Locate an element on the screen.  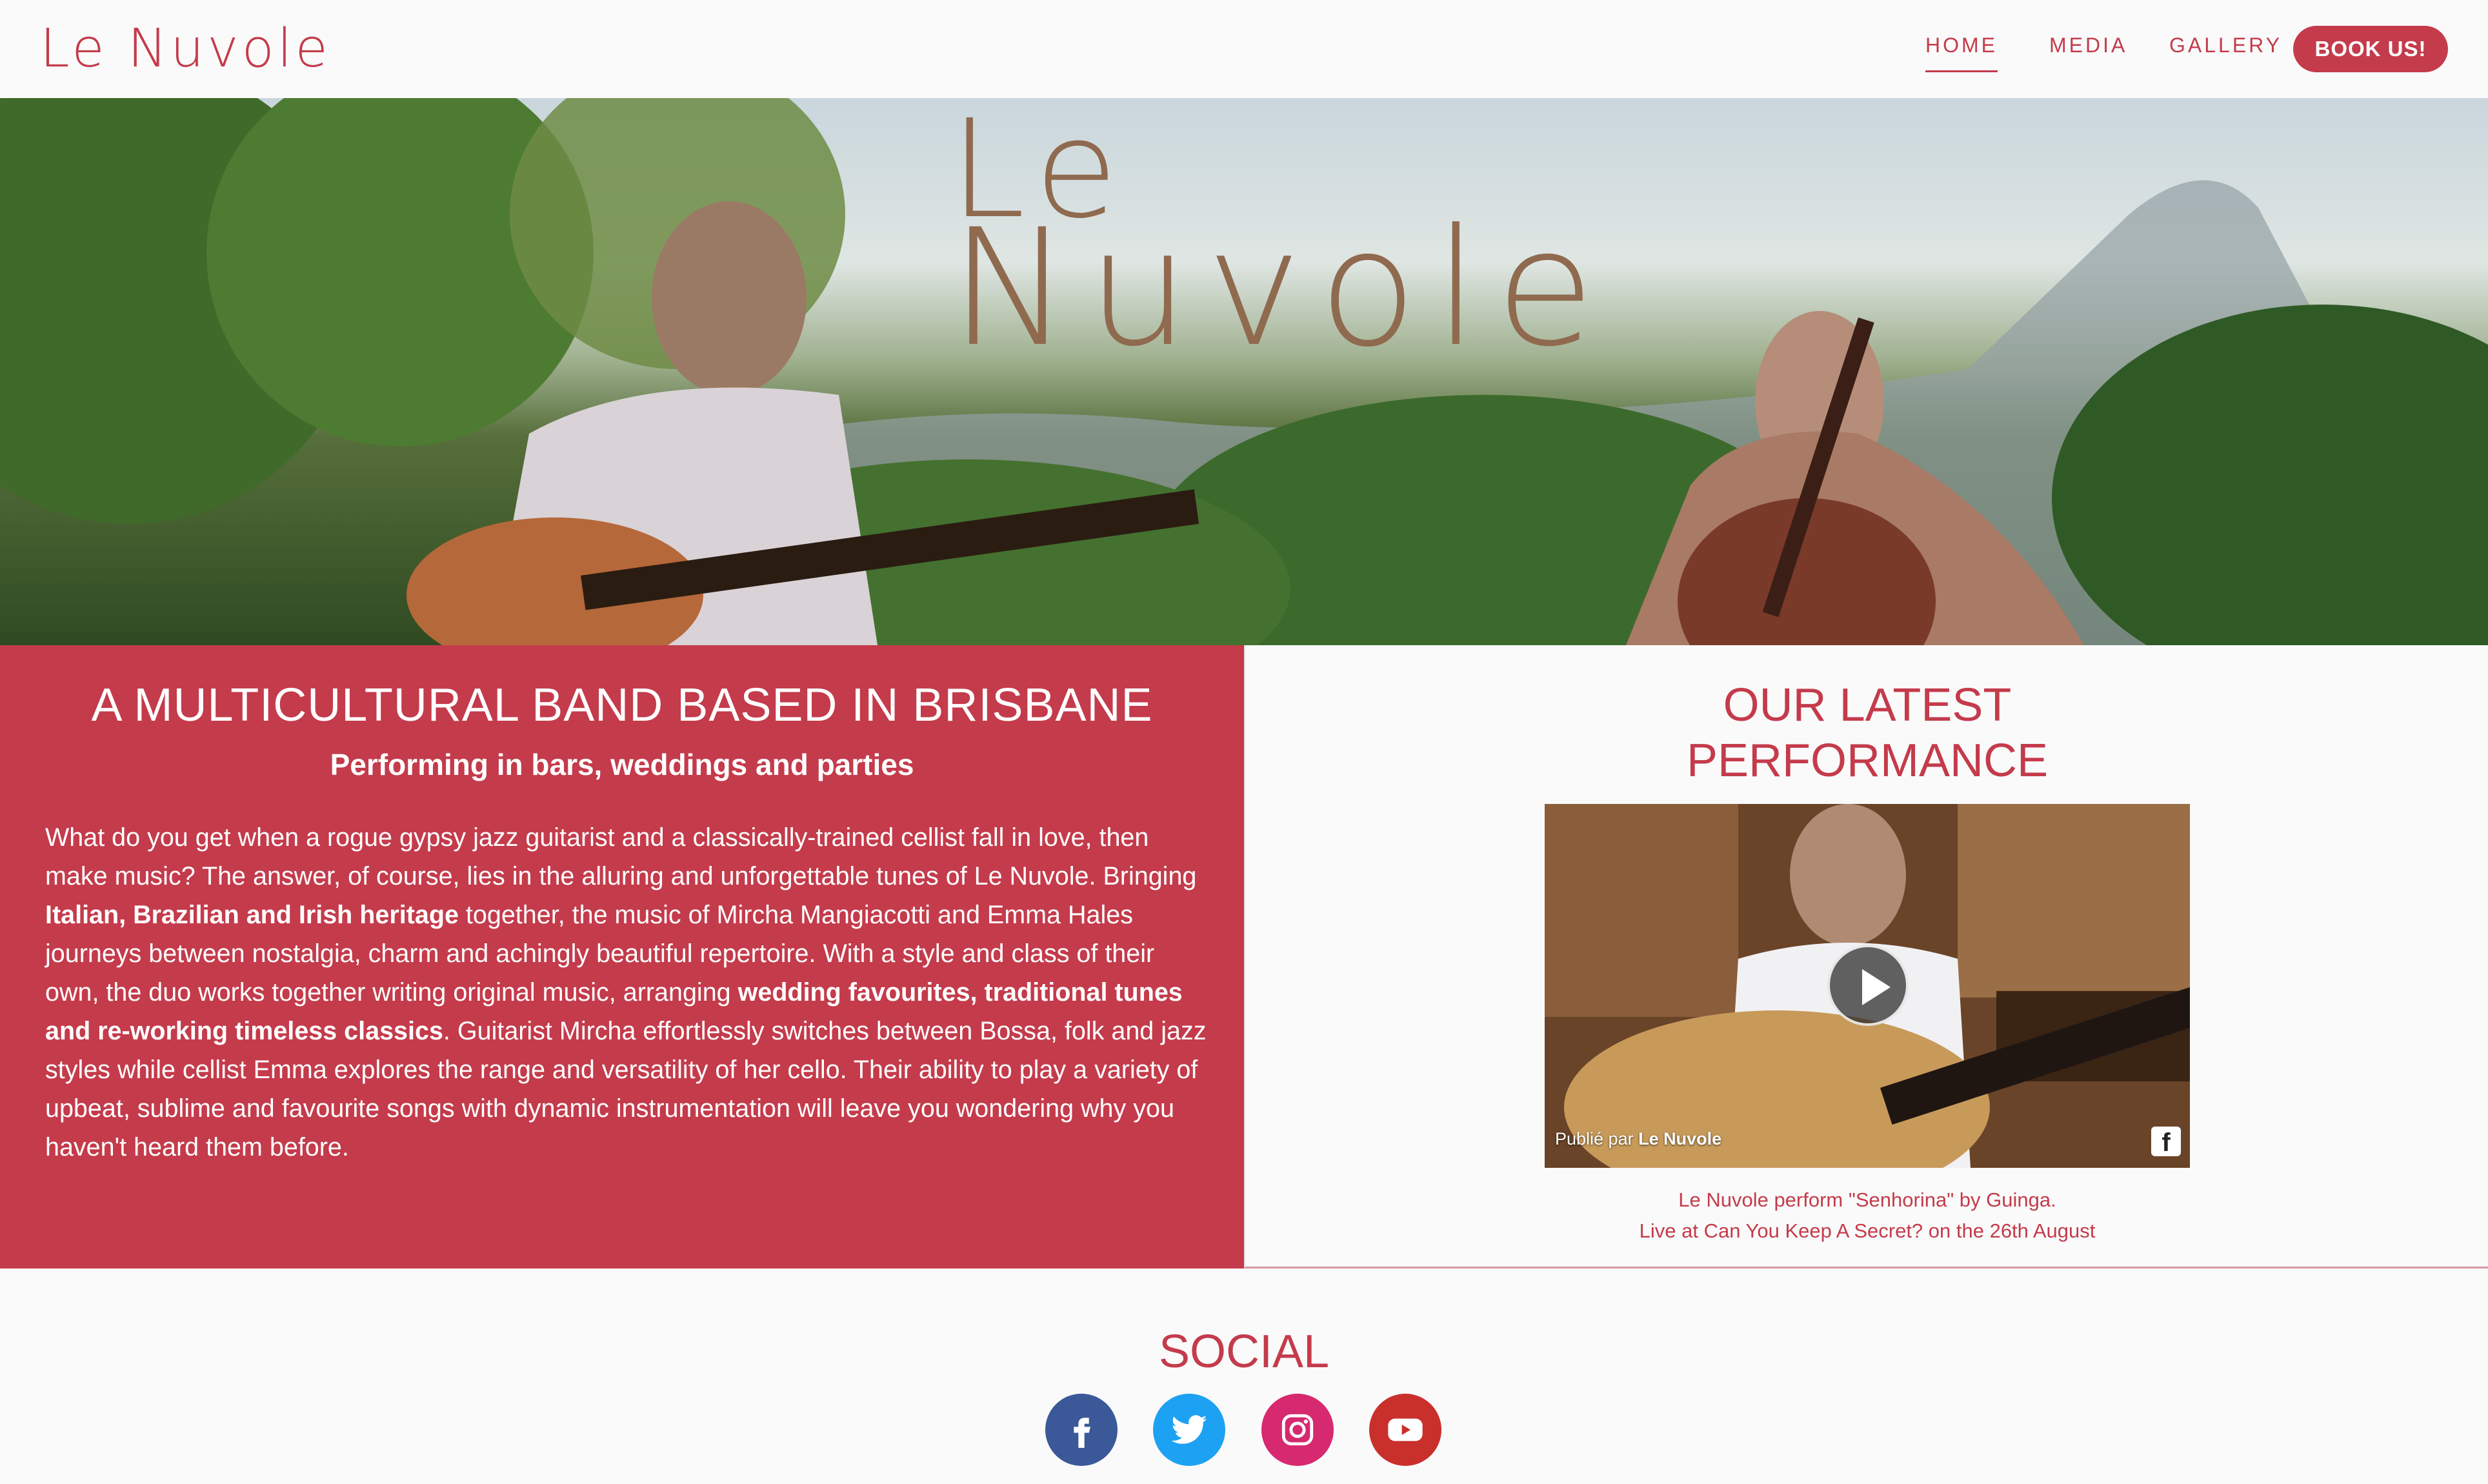
facebook-glyph is located at coordinates (1082, 1433).